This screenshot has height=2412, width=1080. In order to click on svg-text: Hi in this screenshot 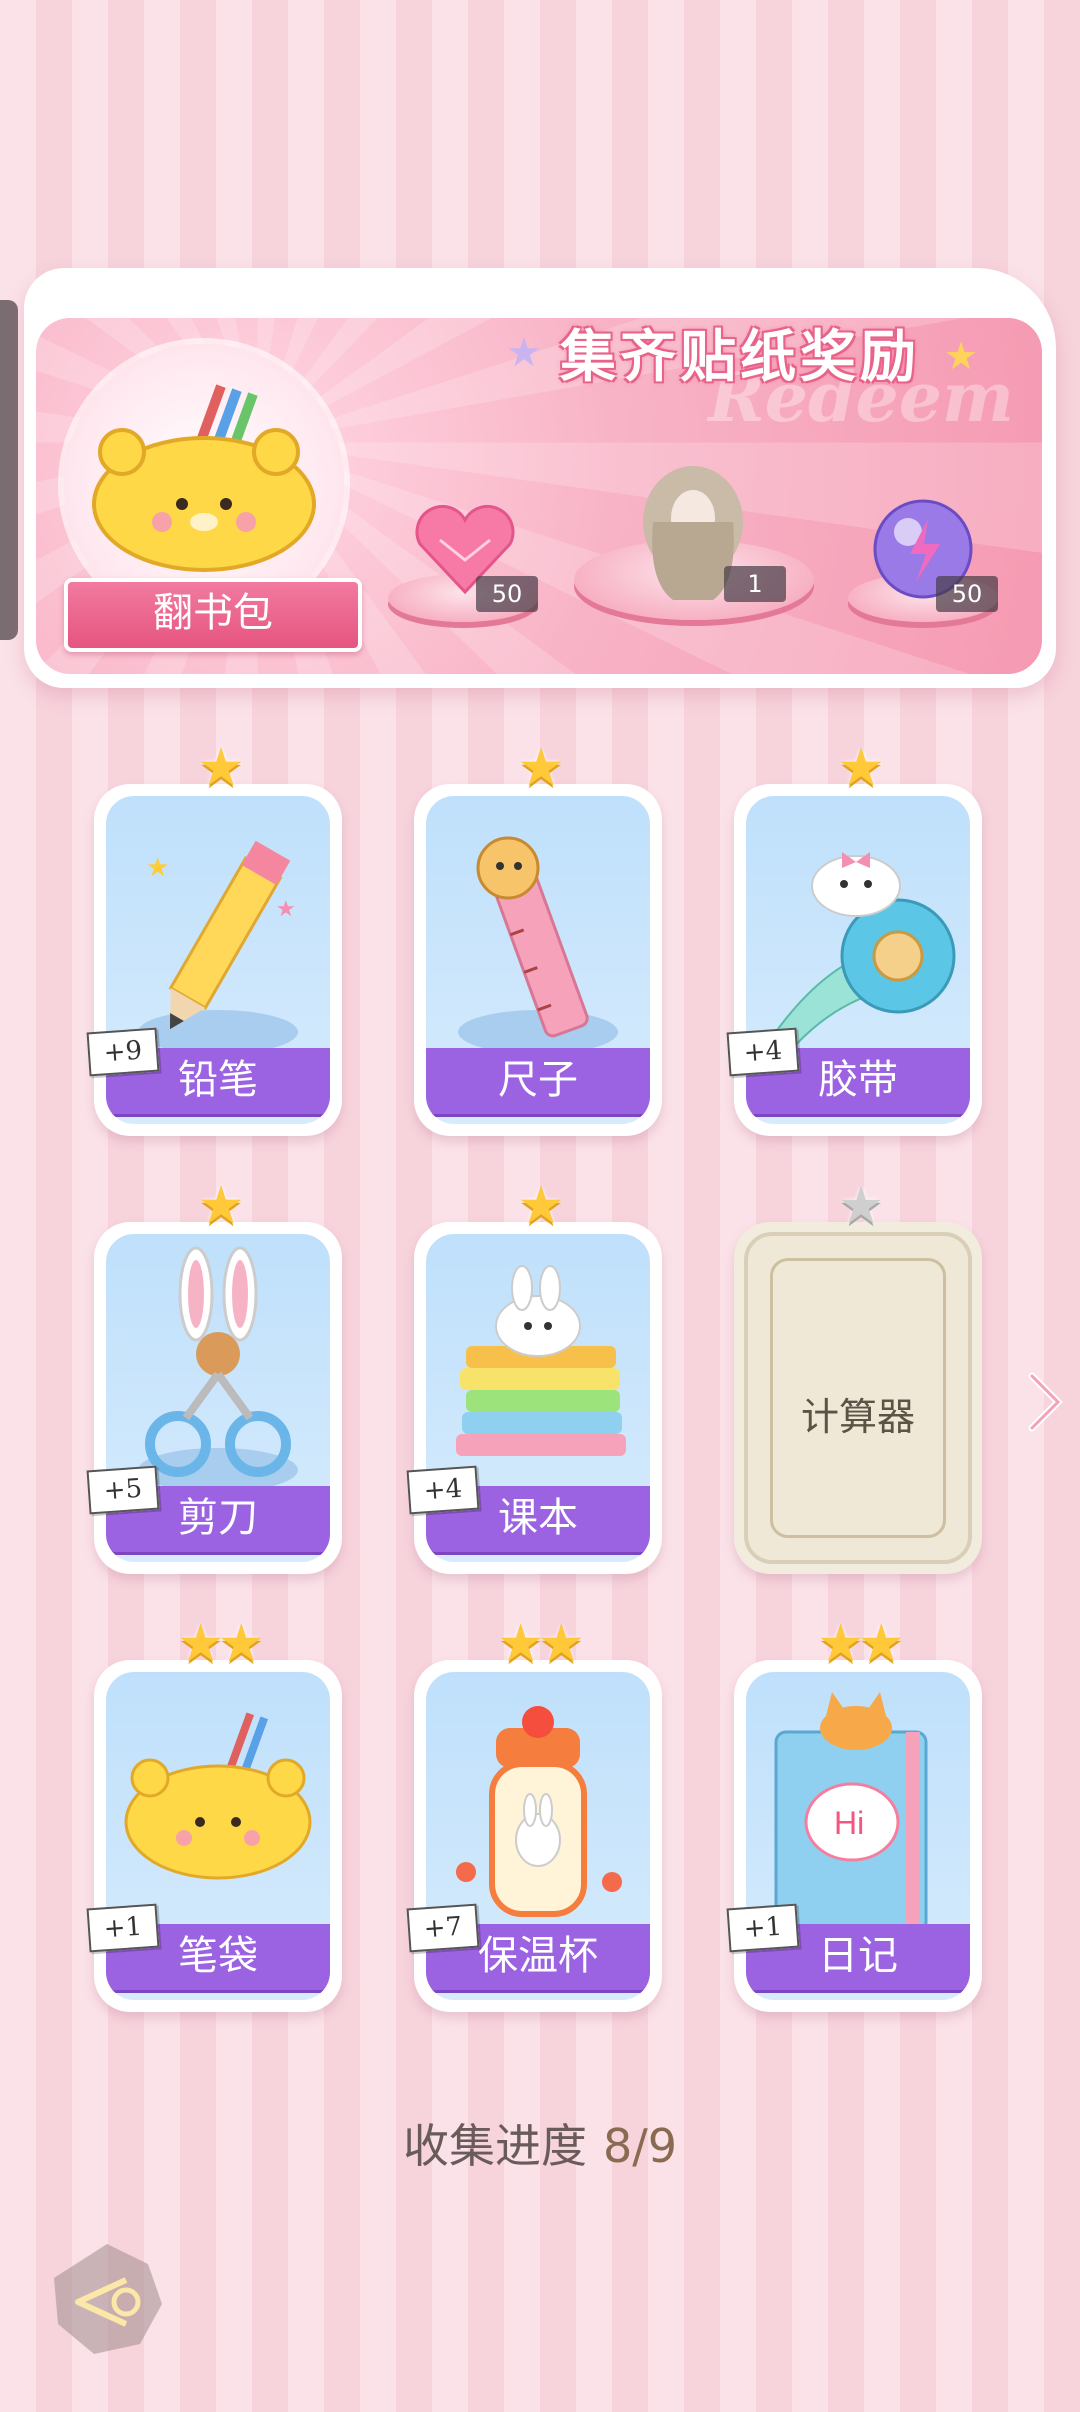, I will do `click(849, 1823)`.